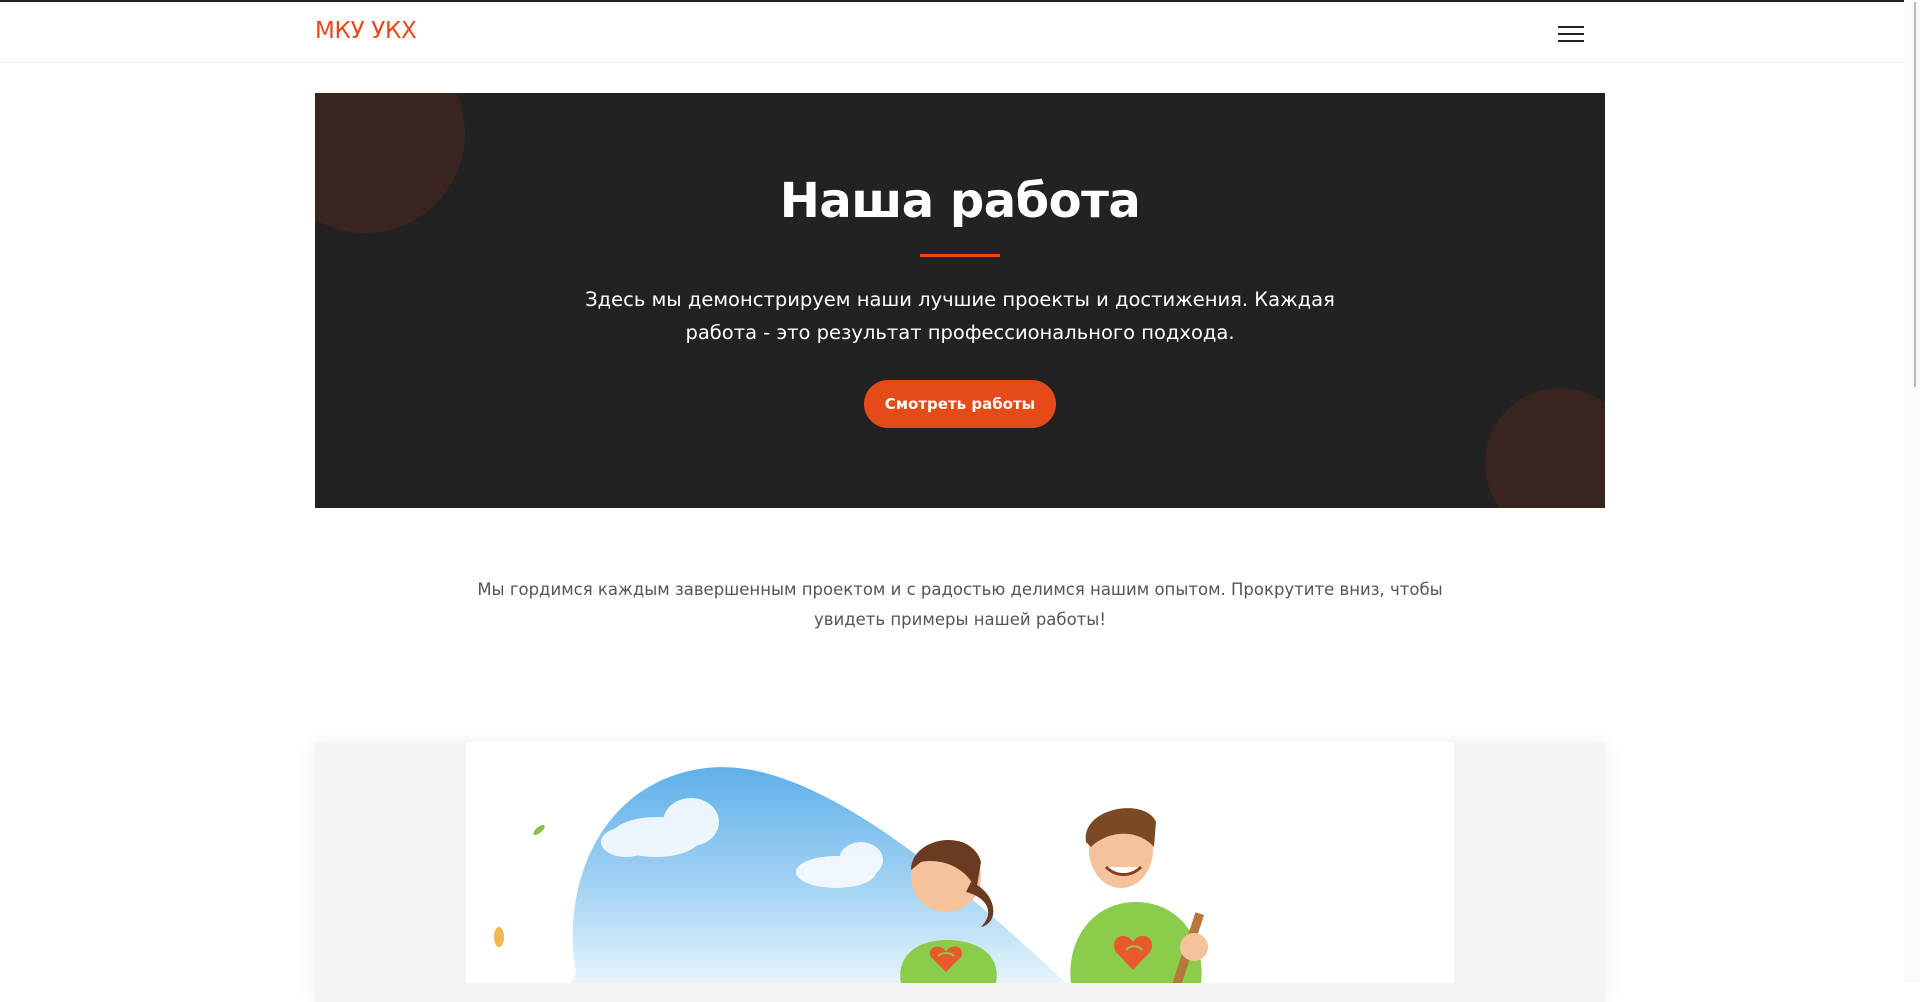 Image resolution: width=1920 pixels, height=1002 pixels. I want to click on brand-logo-link: МКУ УКХ, so click(366, 31).